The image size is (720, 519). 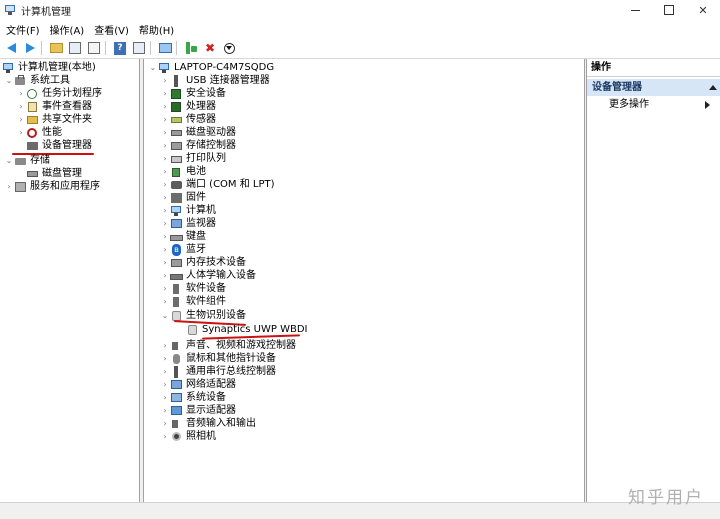 What do you see at coordinates (183, 171) in the screenshot?
I see `device-category: › 电池` at bounding box center [183, 171].